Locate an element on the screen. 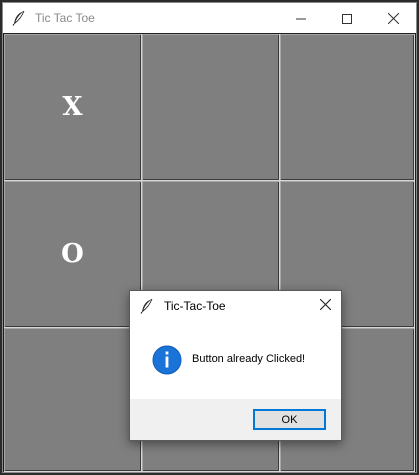 The image size is (419, 475). board-cell-r2c1: O is located at coordinates (73, 254).